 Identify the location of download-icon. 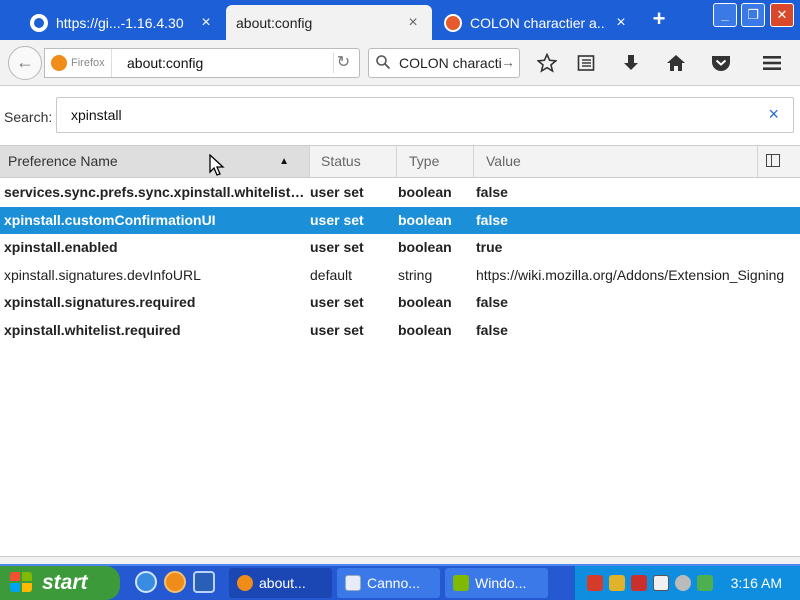
(631, 63).